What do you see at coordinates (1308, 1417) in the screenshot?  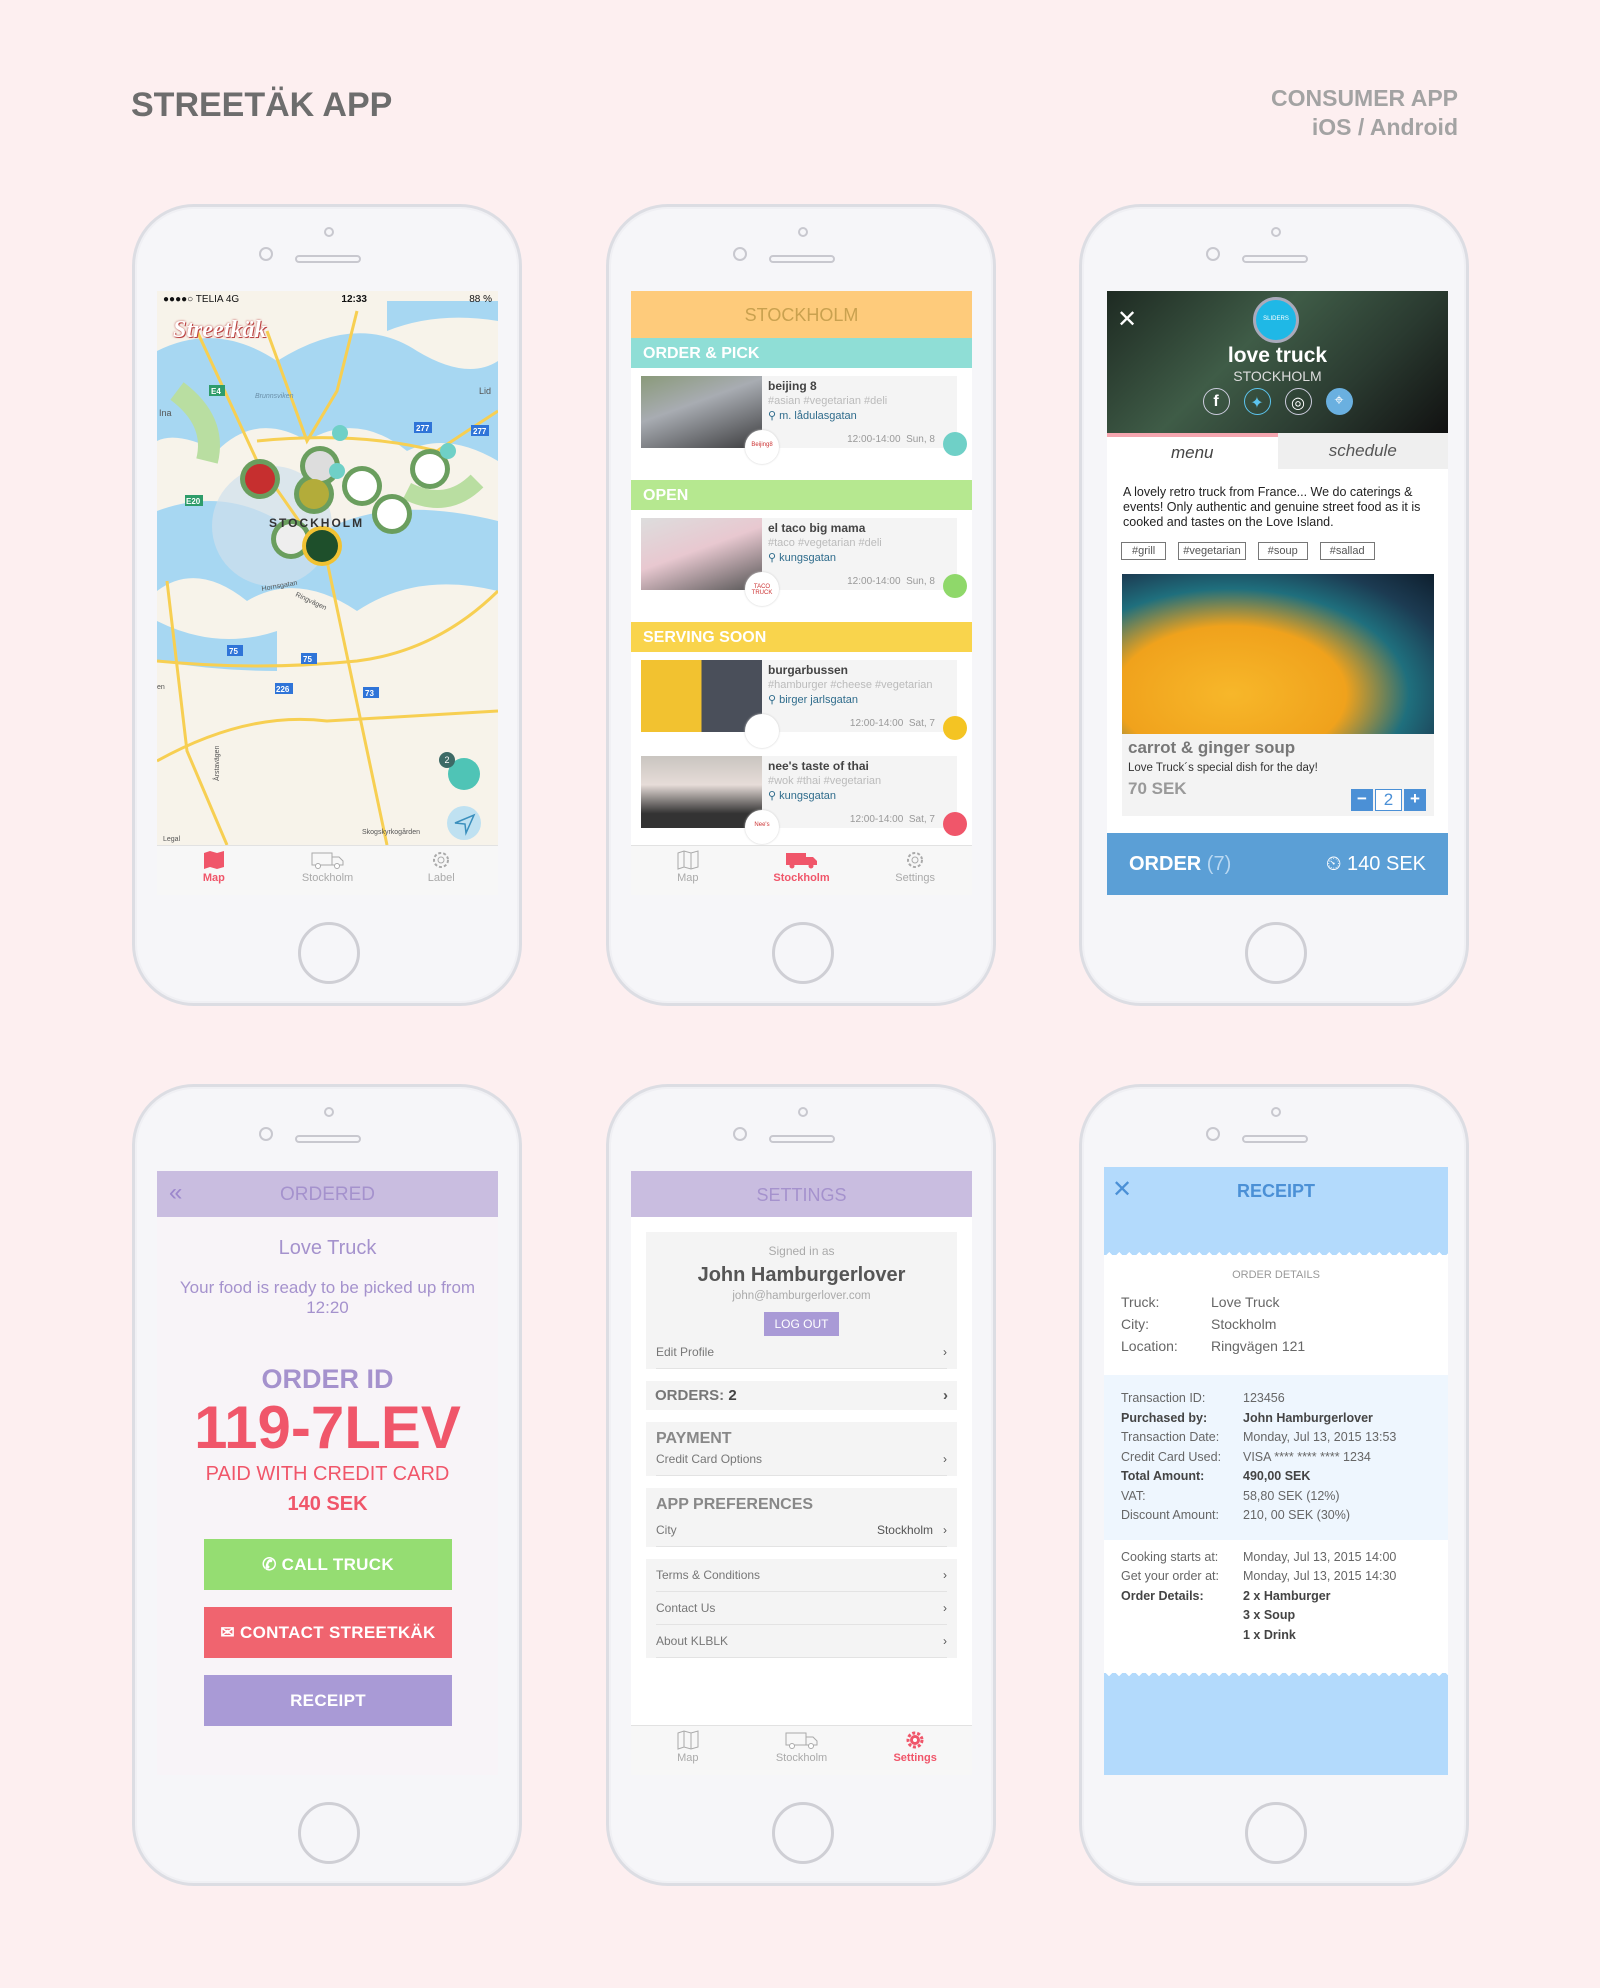 I see `receipt-value: John Hamburgerlover` at bounding box center [1308, 1417].